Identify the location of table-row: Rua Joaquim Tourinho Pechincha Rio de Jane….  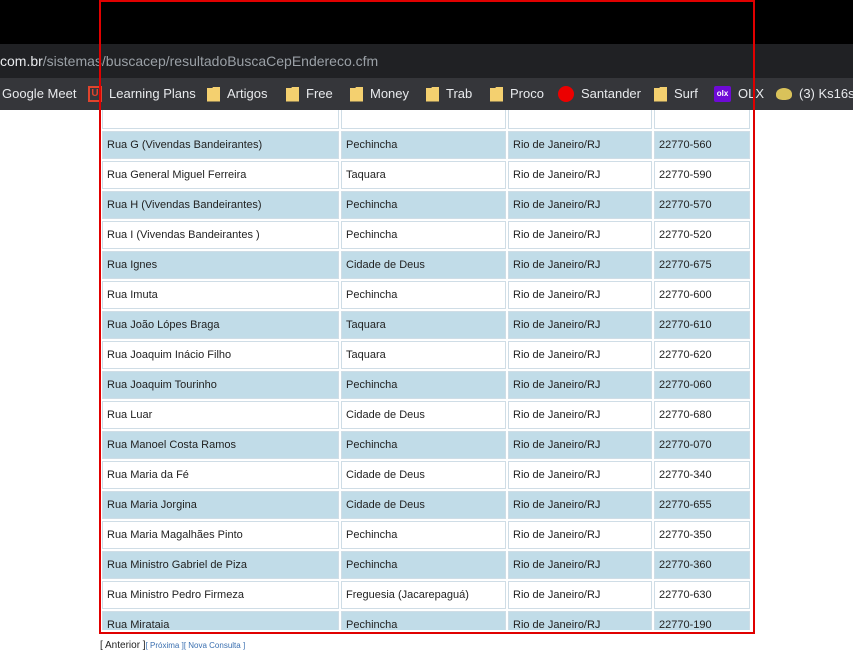
(426, 385).